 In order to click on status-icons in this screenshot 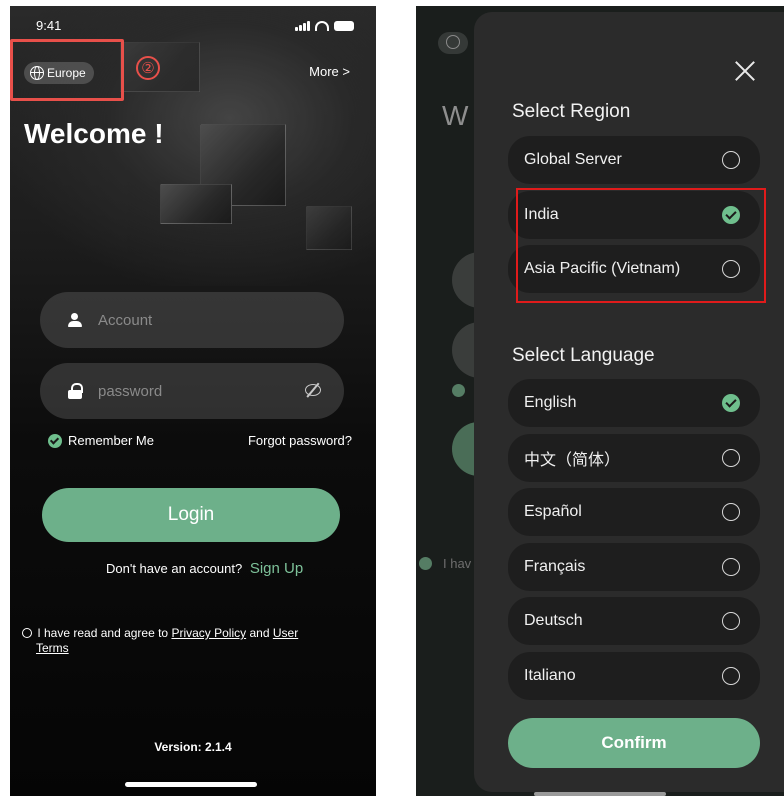, I will do `click(324, 26)`.